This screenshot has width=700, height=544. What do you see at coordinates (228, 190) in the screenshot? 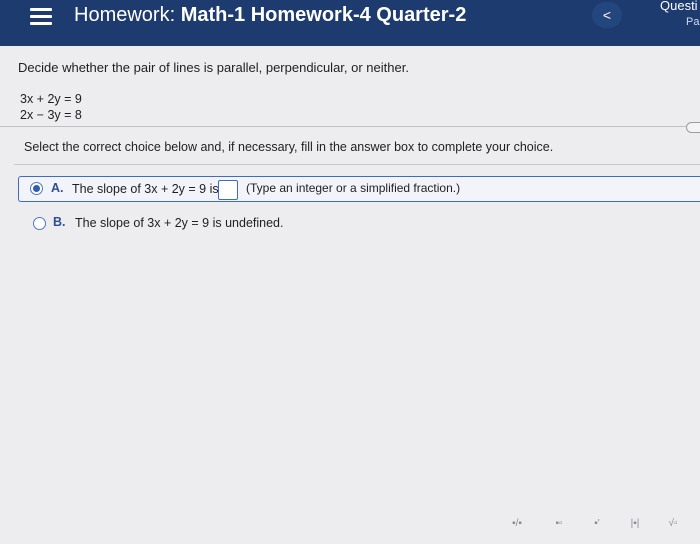
I see `slope-answer-input` at bounding box center [228, 190].